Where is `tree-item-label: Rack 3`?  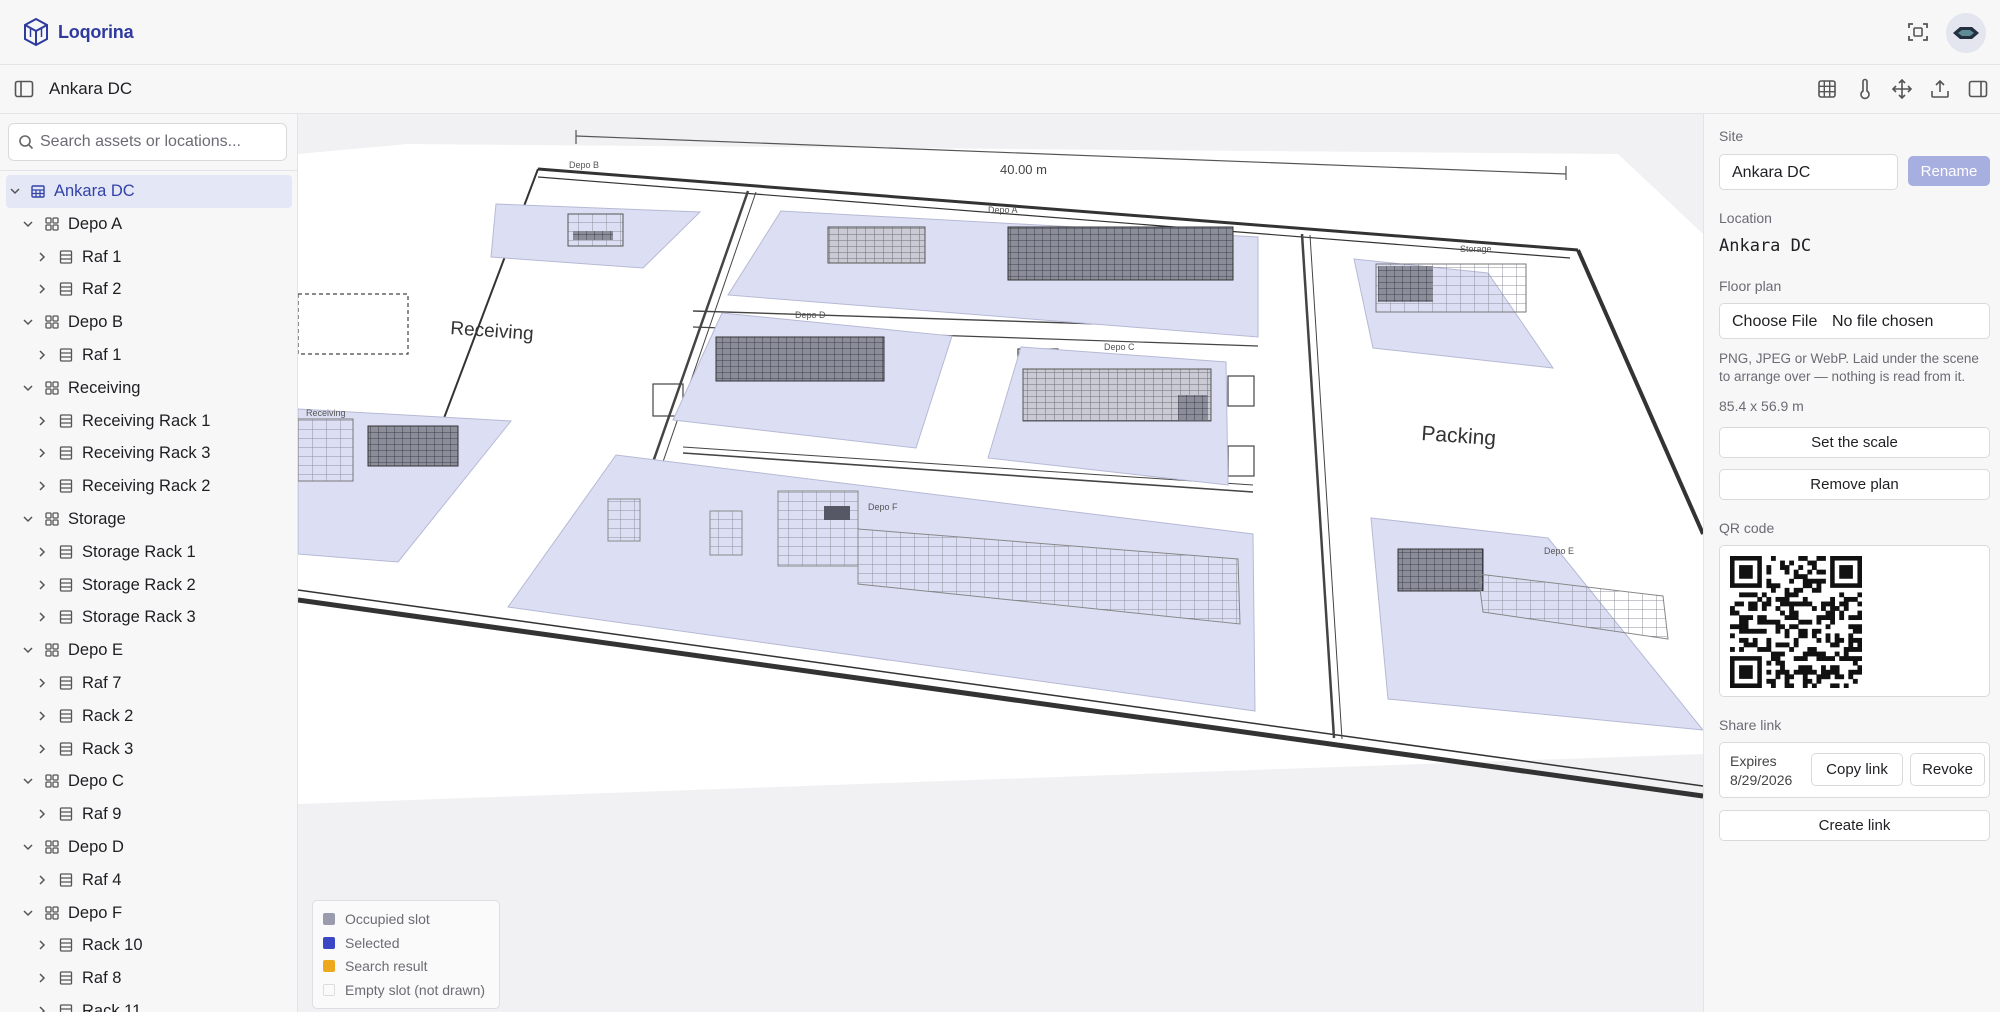 tree-item-label: Rack 3 is located at coordinates (108, 748).